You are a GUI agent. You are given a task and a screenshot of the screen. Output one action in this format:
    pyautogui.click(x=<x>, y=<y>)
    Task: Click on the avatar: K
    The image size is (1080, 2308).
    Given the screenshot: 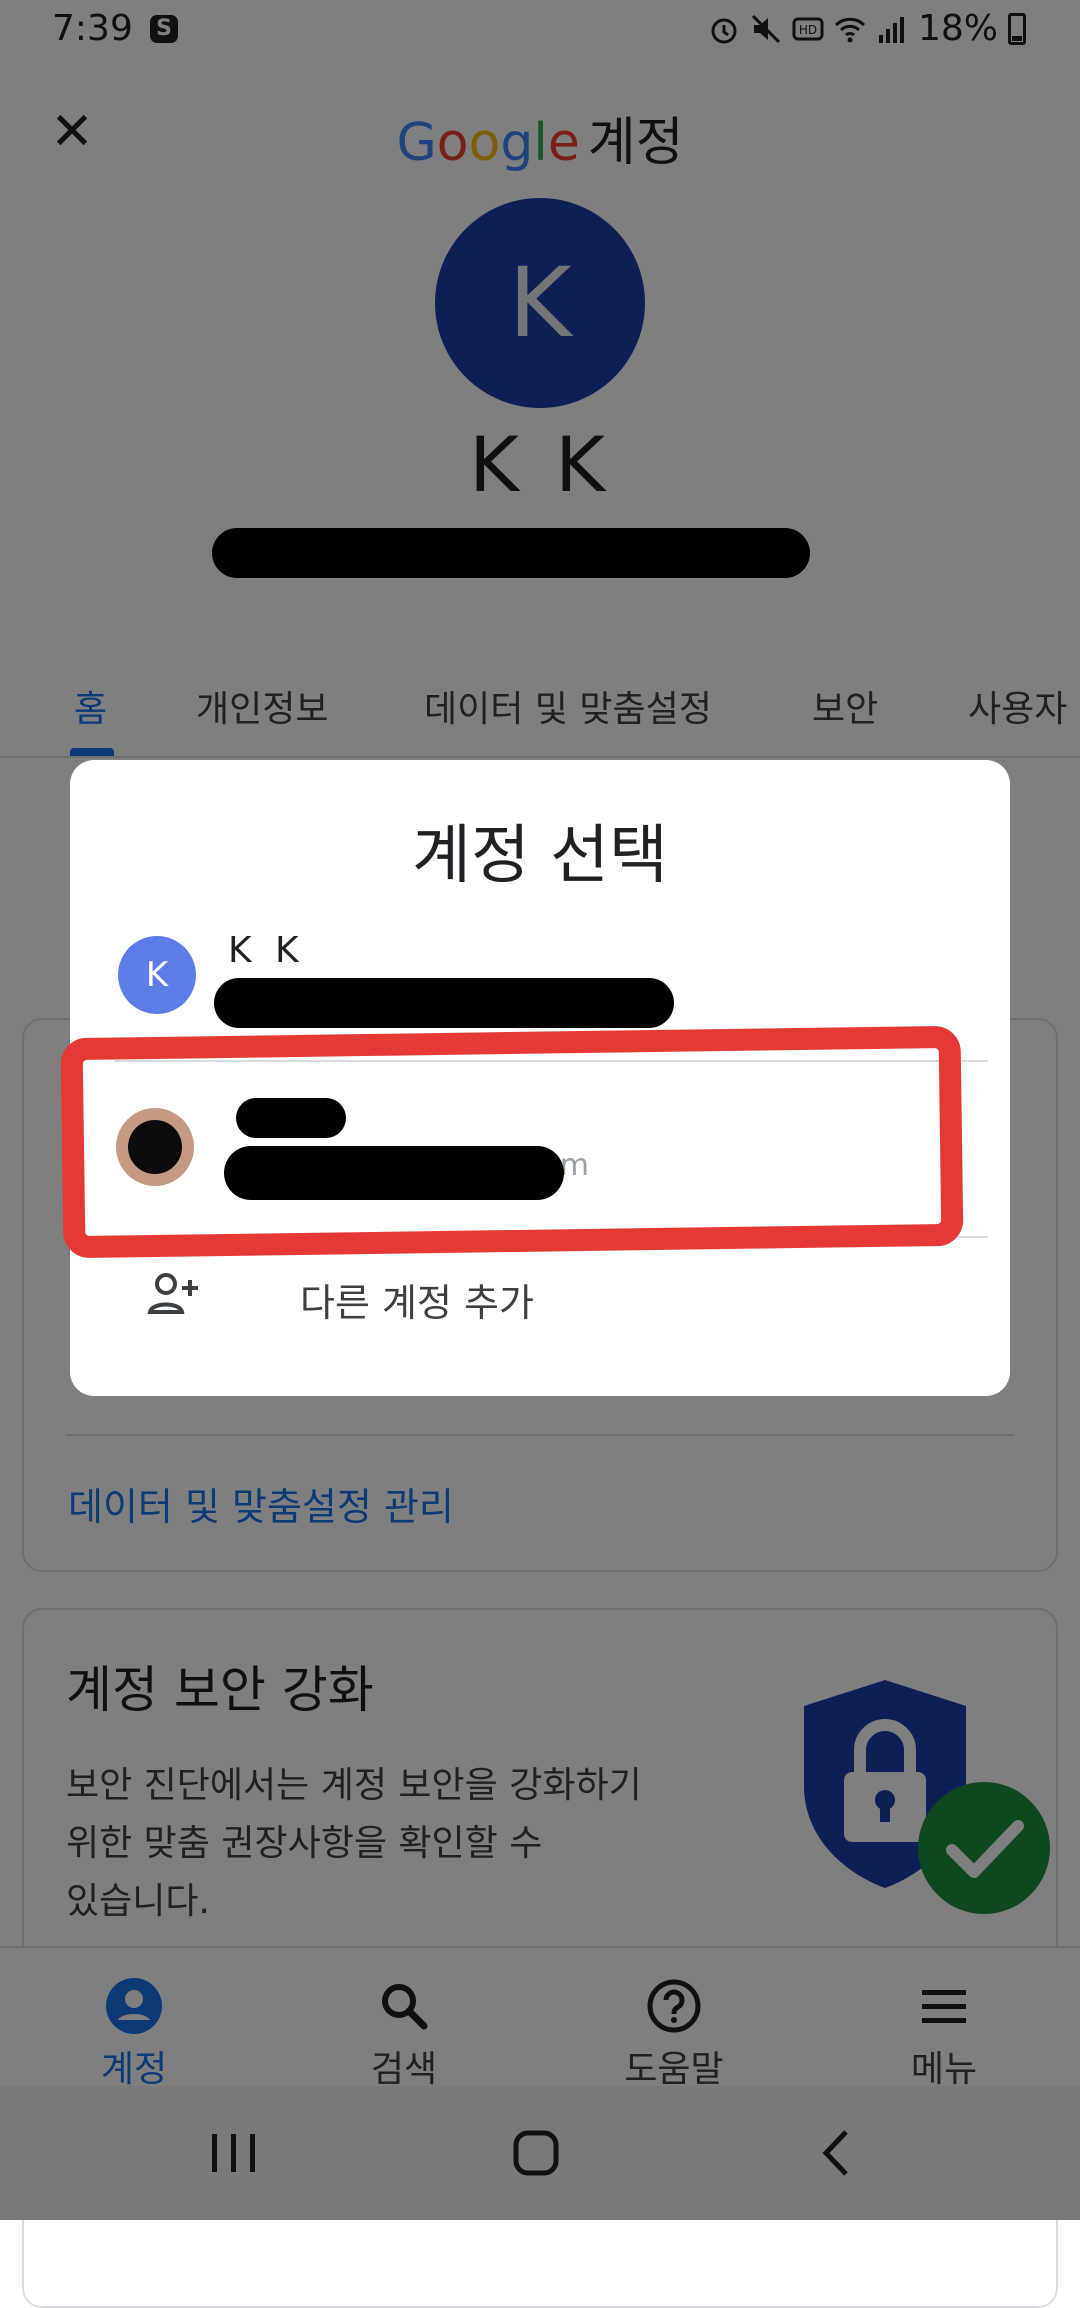 What is the action you would take?
    pyautogui.click(x=157, y=975)
    